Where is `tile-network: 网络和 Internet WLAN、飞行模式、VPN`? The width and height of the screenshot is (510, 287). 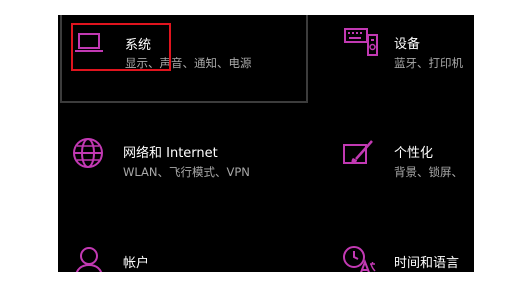 tile-network: 网络和 Internet WLAN、飞行模式、VPN is located at coordinates (183, 160).